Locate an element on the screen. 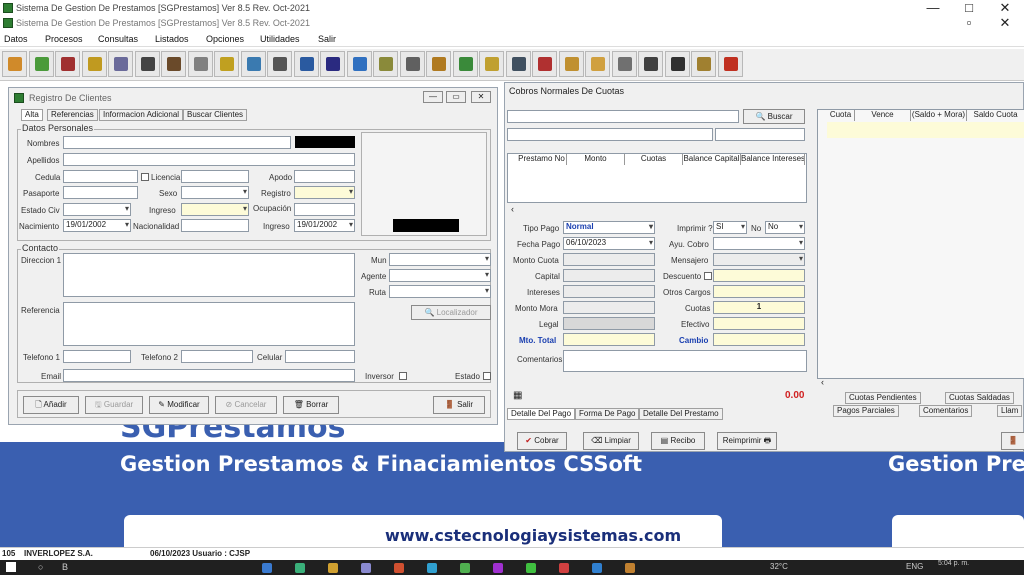 This screenshot has width=1024, height=575. fecha-pago-date: 06/10/2023 is located at coordinates (609, 243).